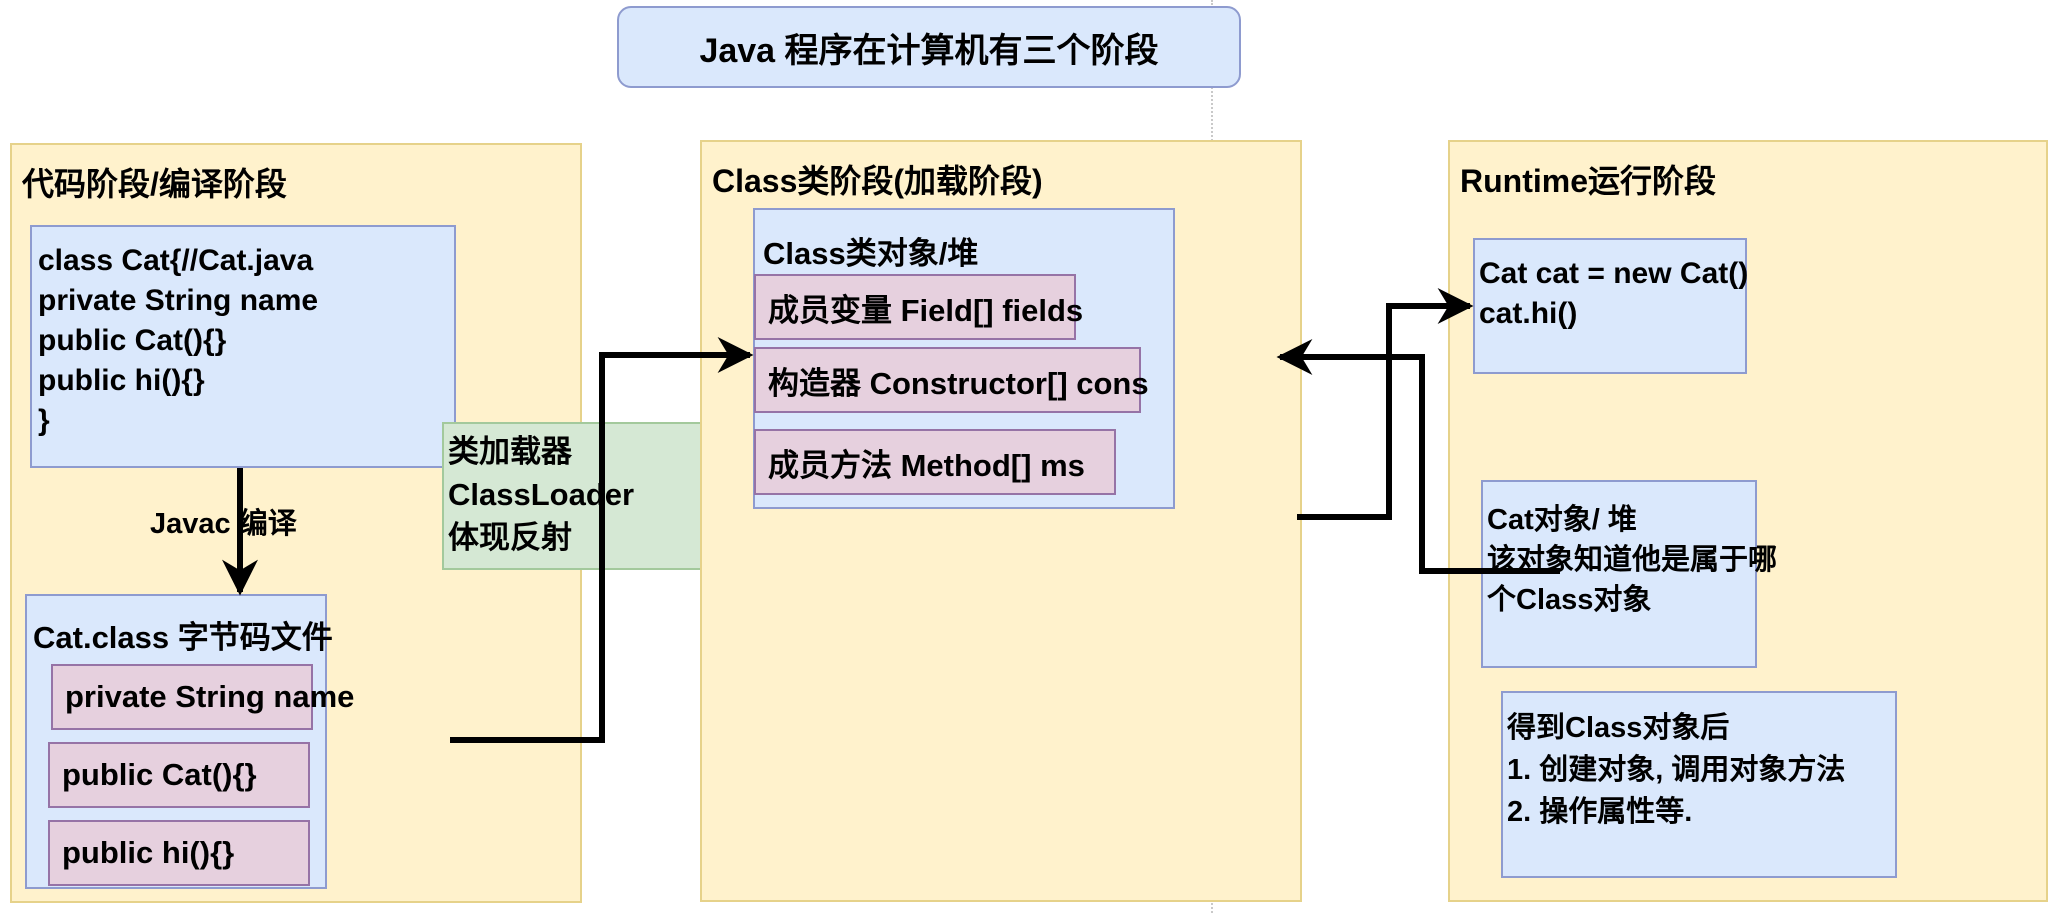  I want to click on object-to-class-arrow, so click(1418, 456).